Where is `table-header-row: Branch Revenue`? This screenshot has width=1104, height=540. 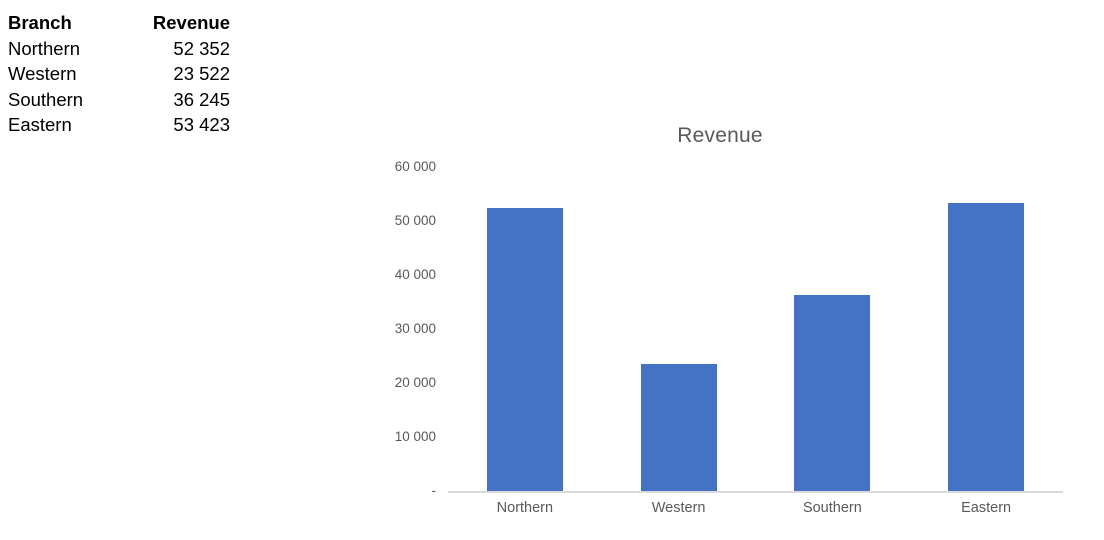
table-header-row: Branch Revenue is located at coordinates (124, 23).